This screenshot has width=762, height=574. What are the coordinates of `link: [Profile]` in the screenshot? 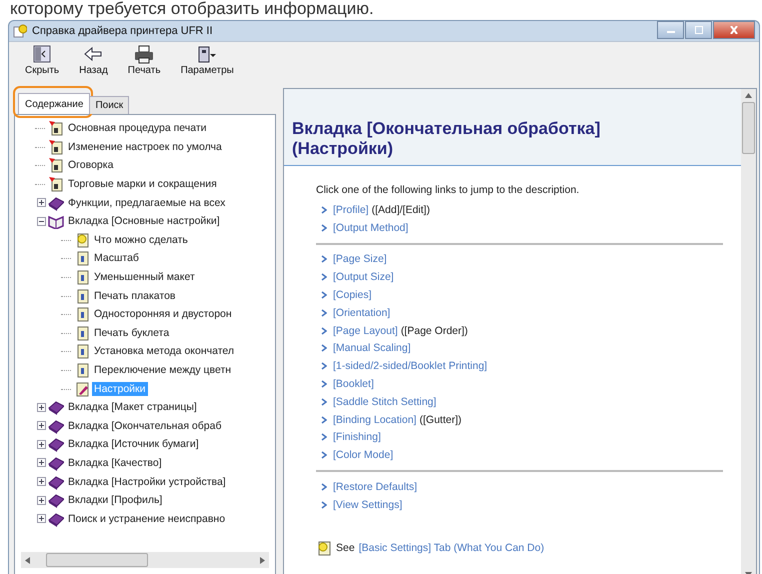 It's located at (351, 210).